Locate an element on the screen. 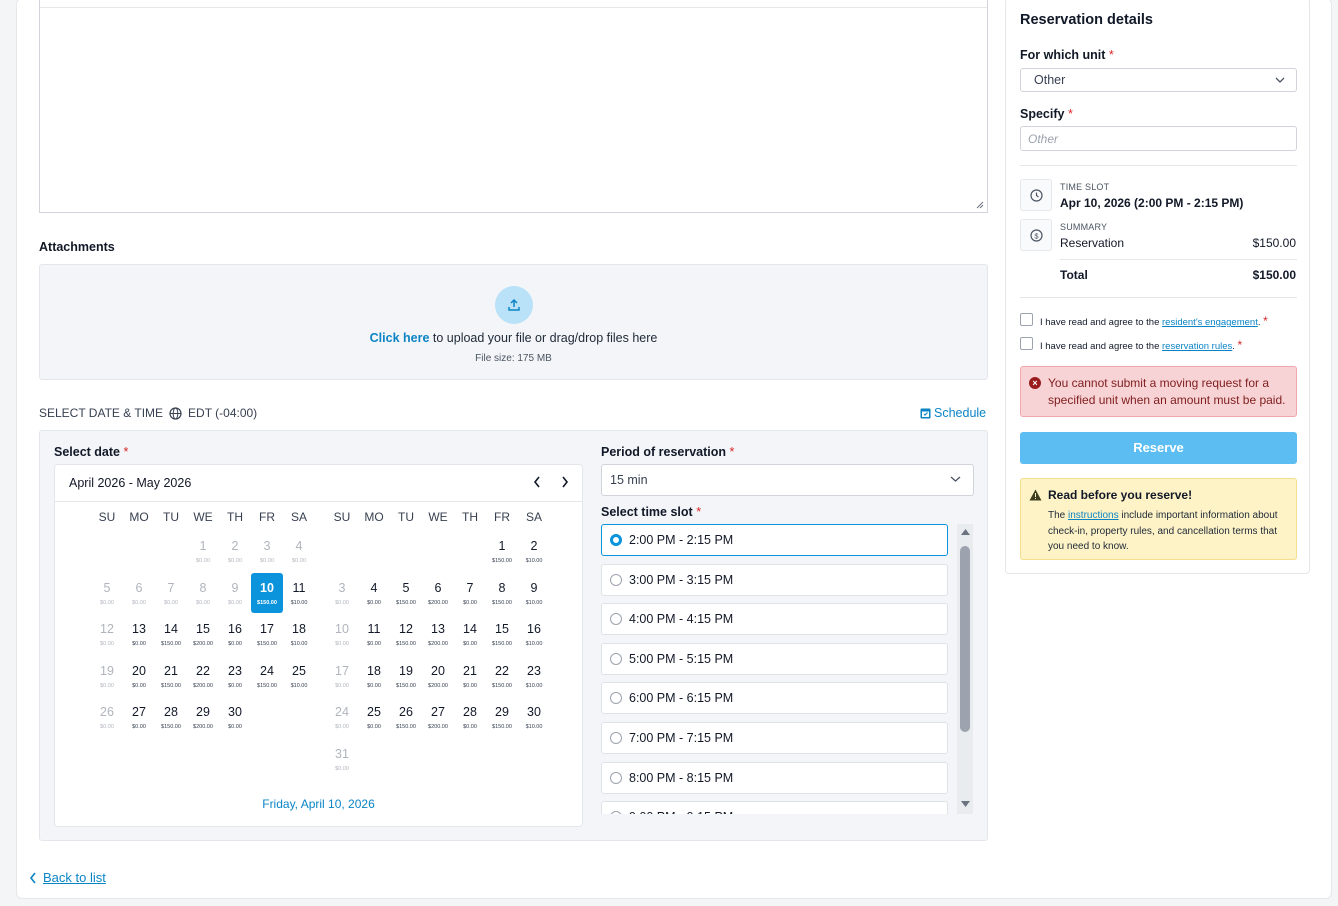  unit-select: Other is located at coordinates (1158, 80).